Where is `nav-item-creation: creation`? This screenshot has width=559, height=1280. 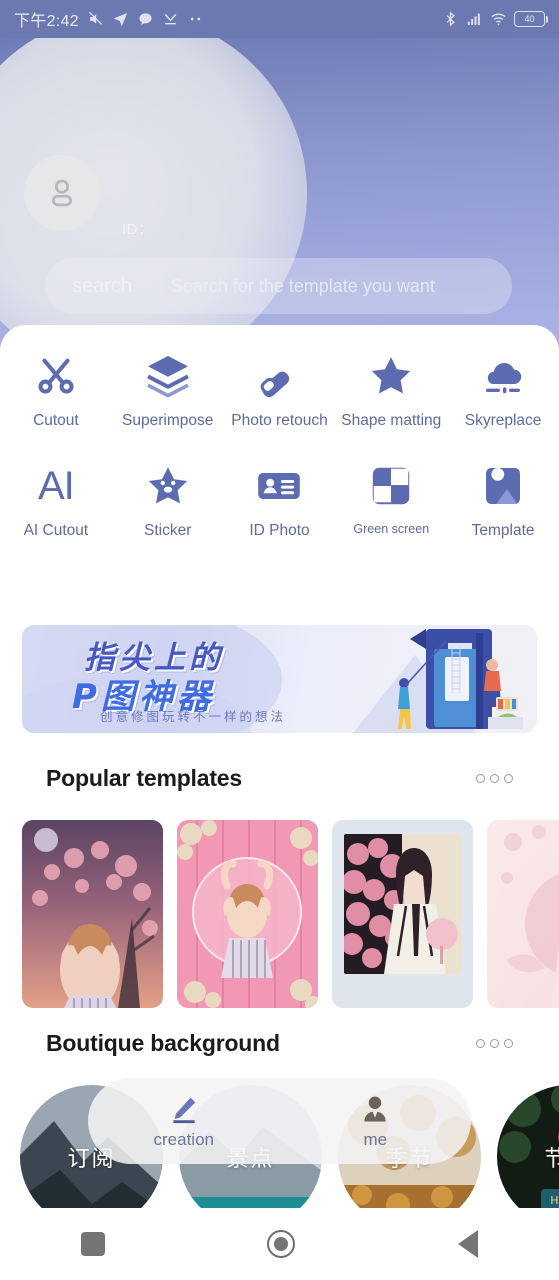
nav-item-creation: creation is located at coordinates (184, 1121).